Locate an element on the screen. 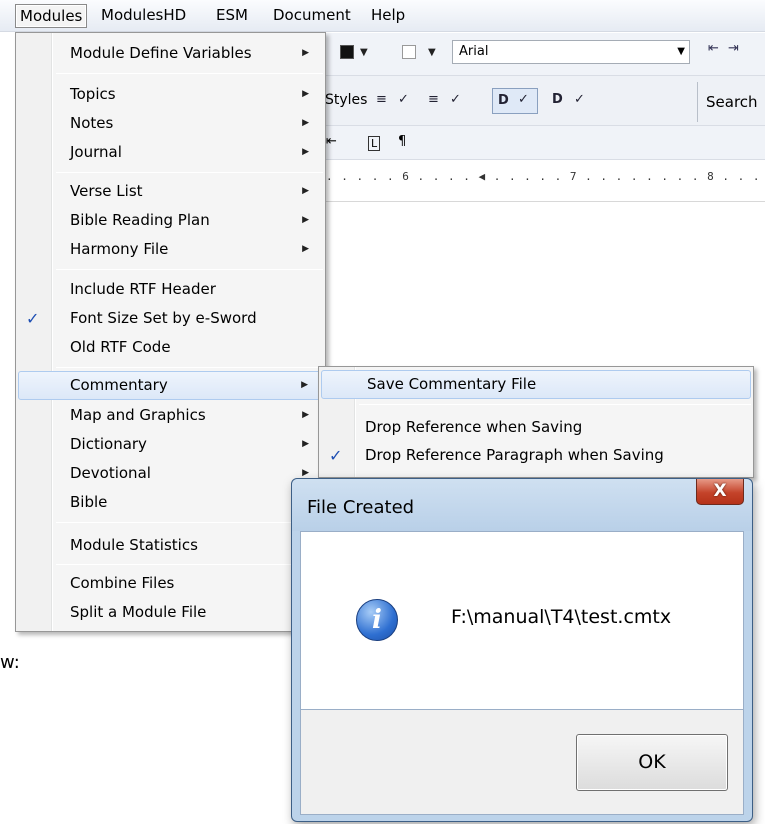 The height and width of the screenshot is (824, 765). decrease-indent-icon: ⇤ is located at coordinates (713, 48).